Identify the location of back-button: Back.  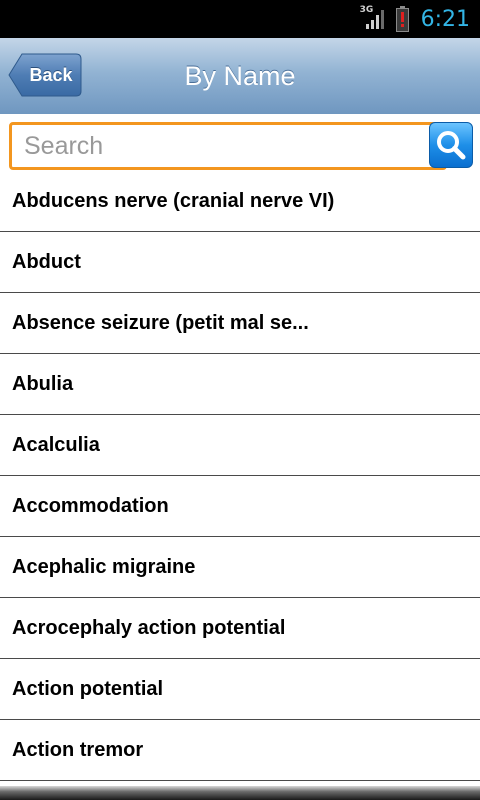
(45, 75).